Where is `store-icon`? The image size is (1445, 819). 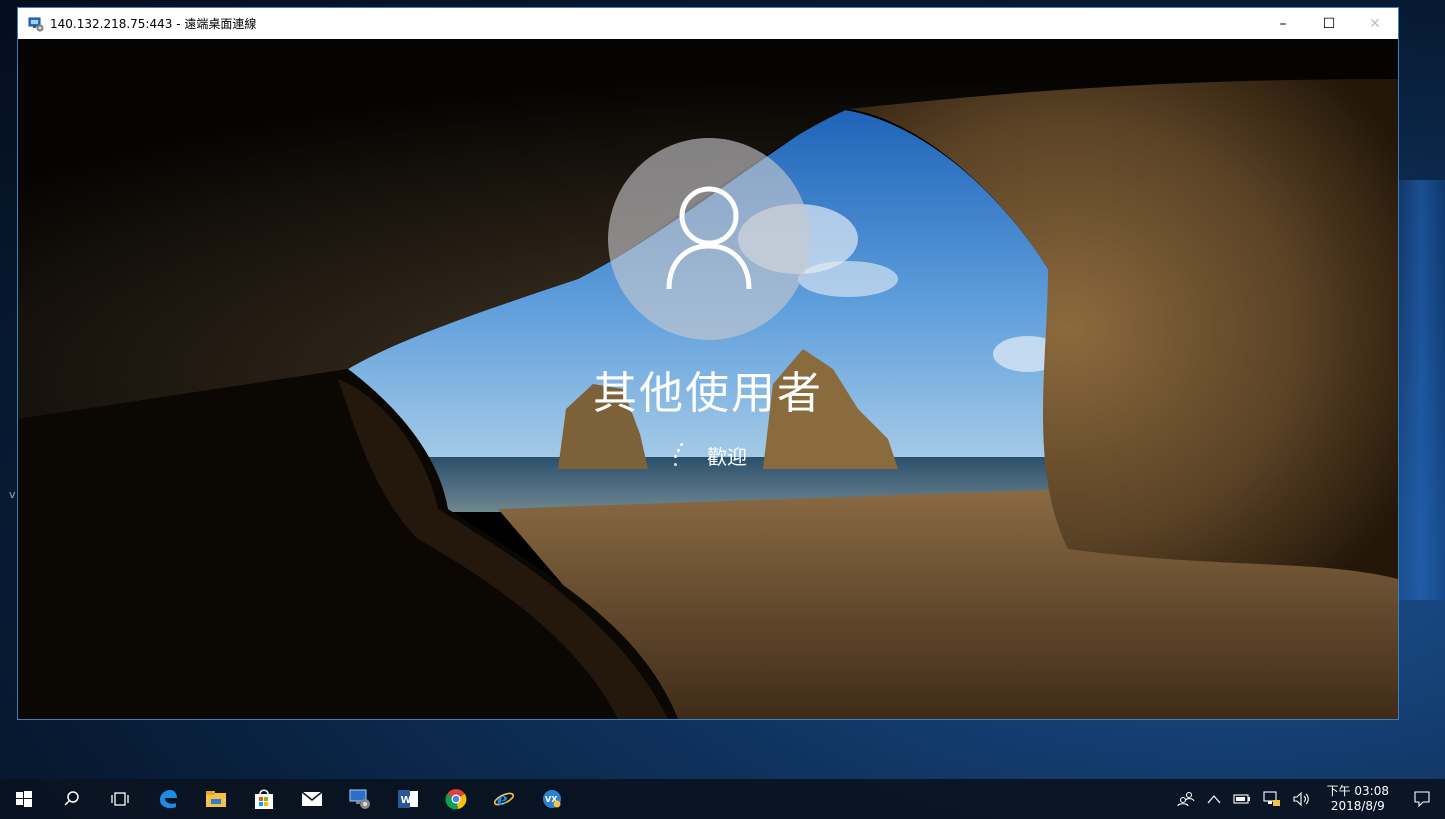
store-icon is located at coordinates (264, 799).